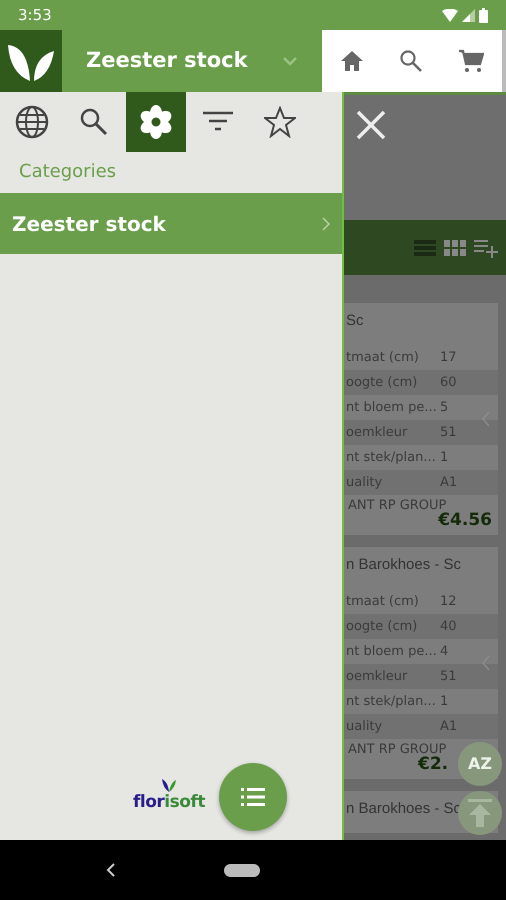 This screenshot has height=900, width=506. Describe the element at coordinates (68, 172) in the screenshot. I see `section-heading: Categories` at that location.